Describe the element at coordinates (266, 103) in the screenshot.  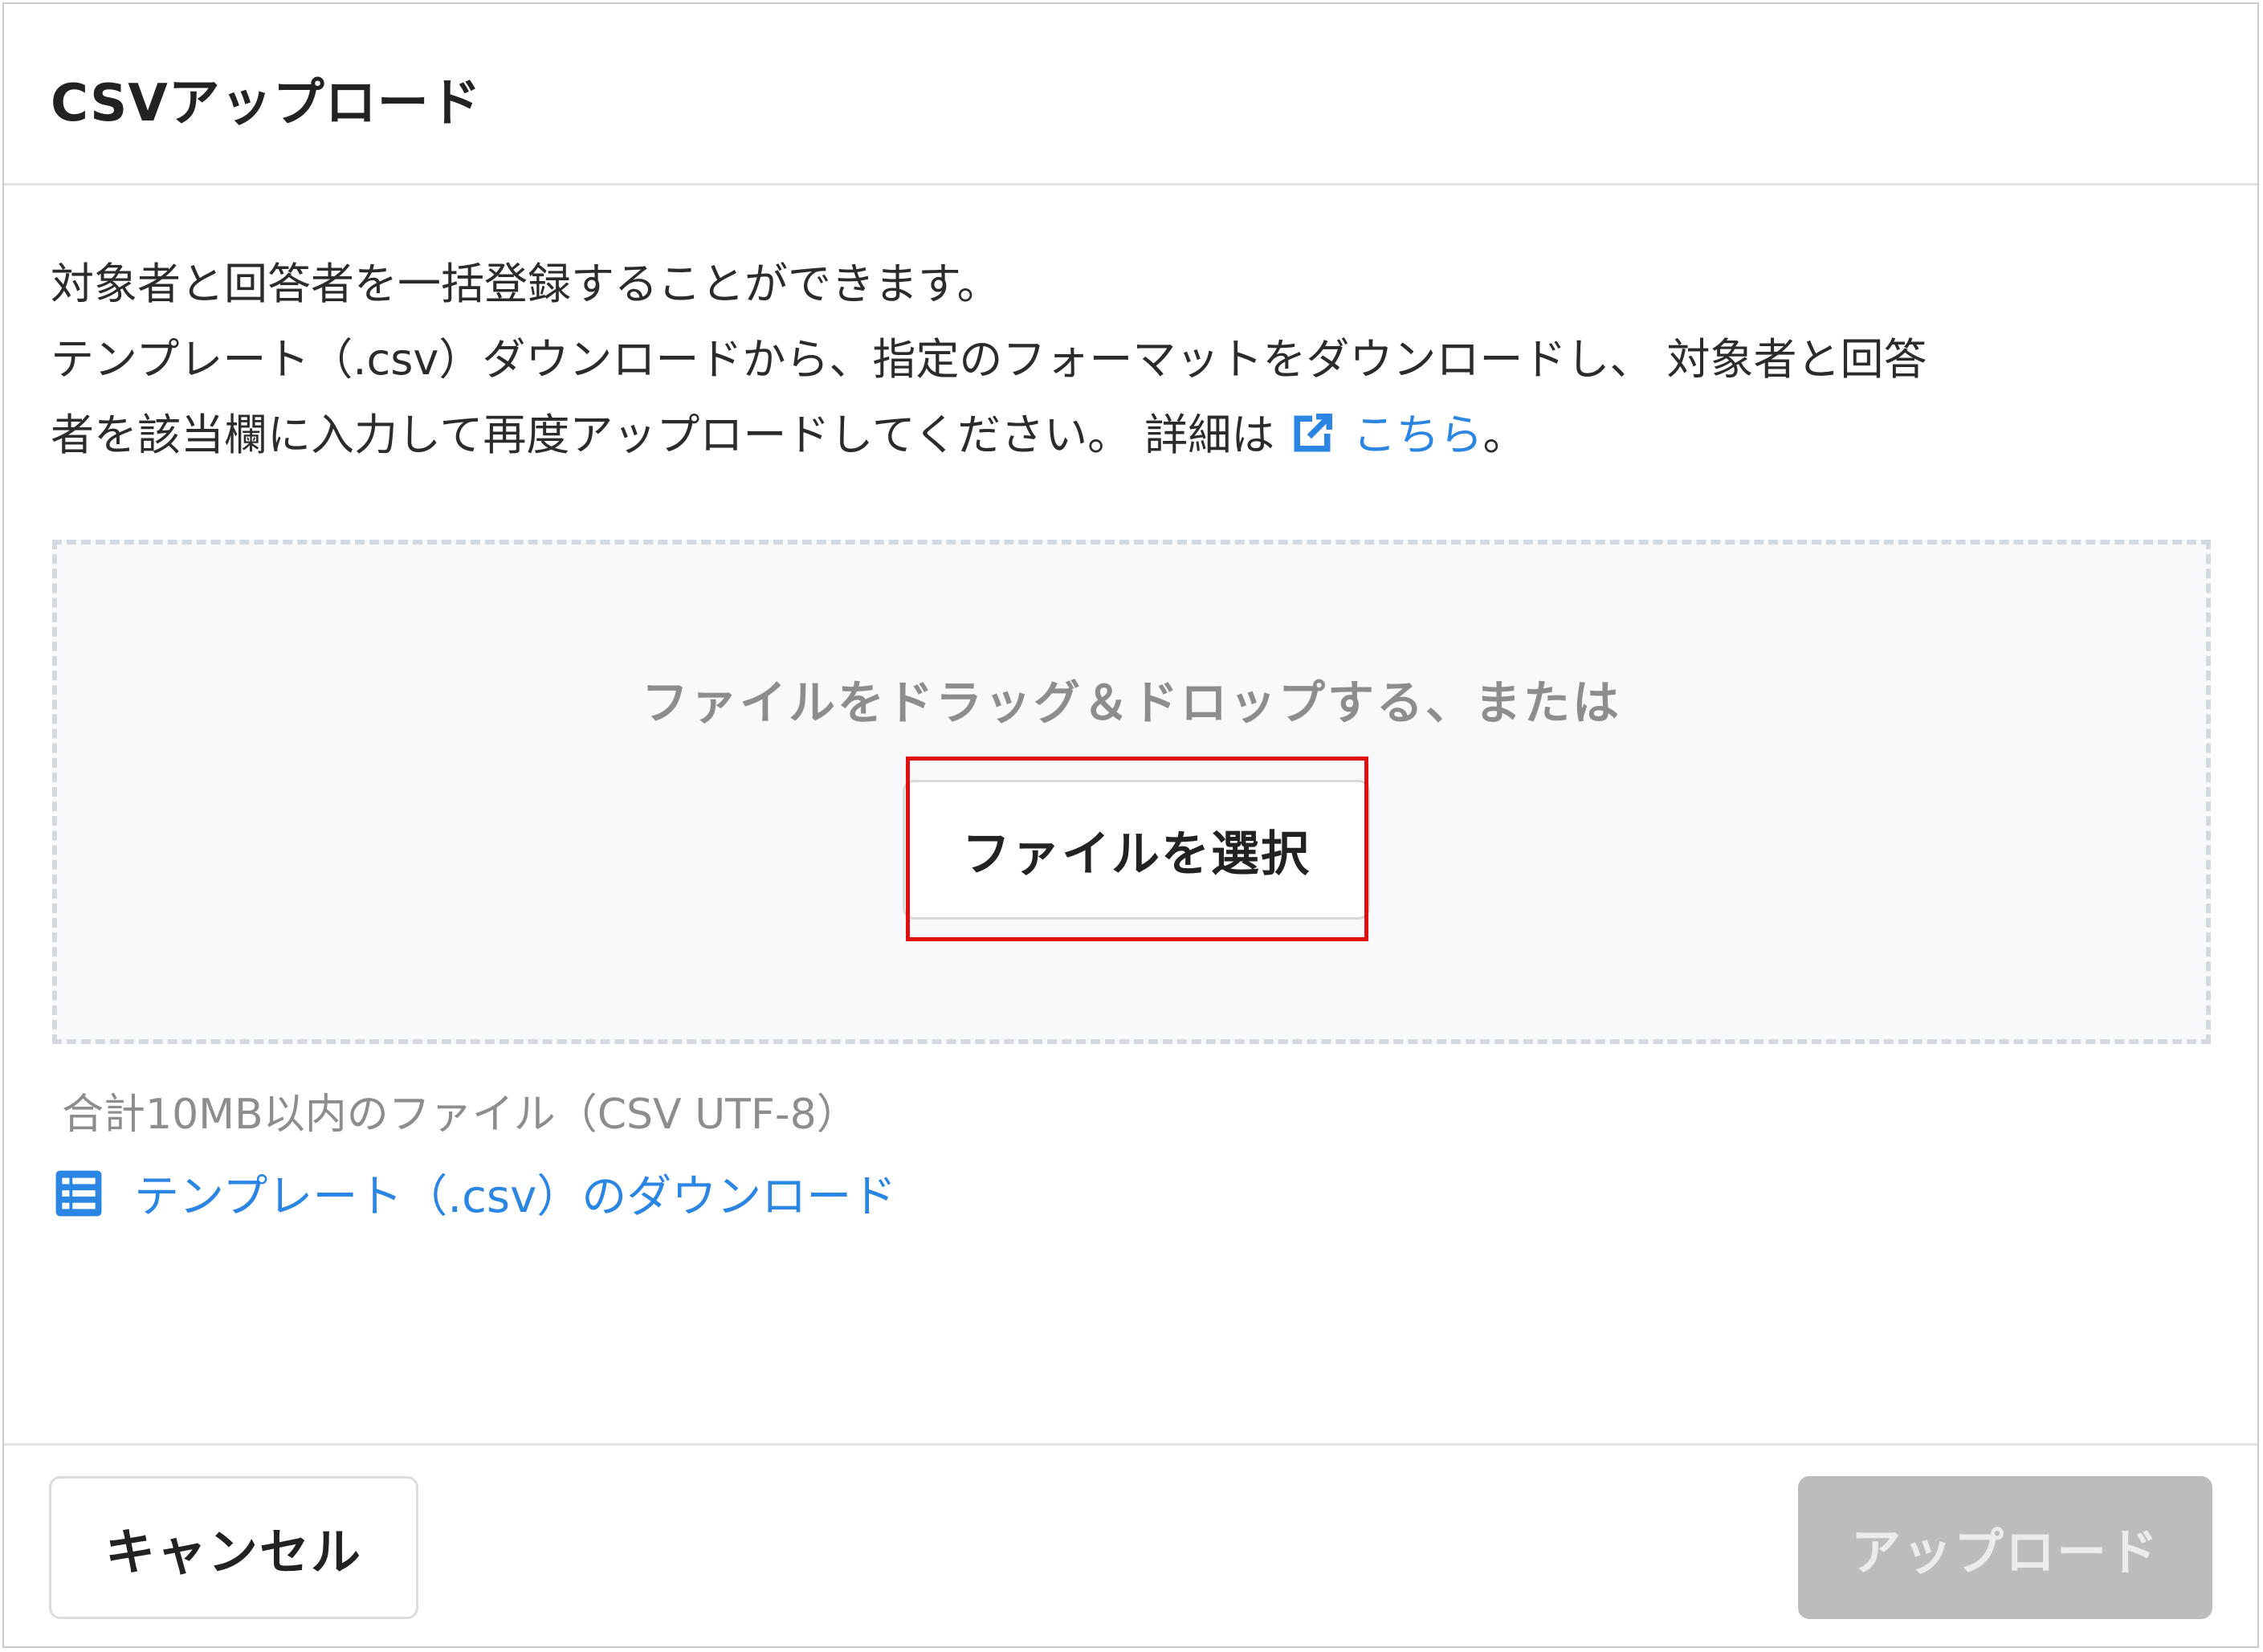
I see `dialog-title: CSVアップロード` at that location.